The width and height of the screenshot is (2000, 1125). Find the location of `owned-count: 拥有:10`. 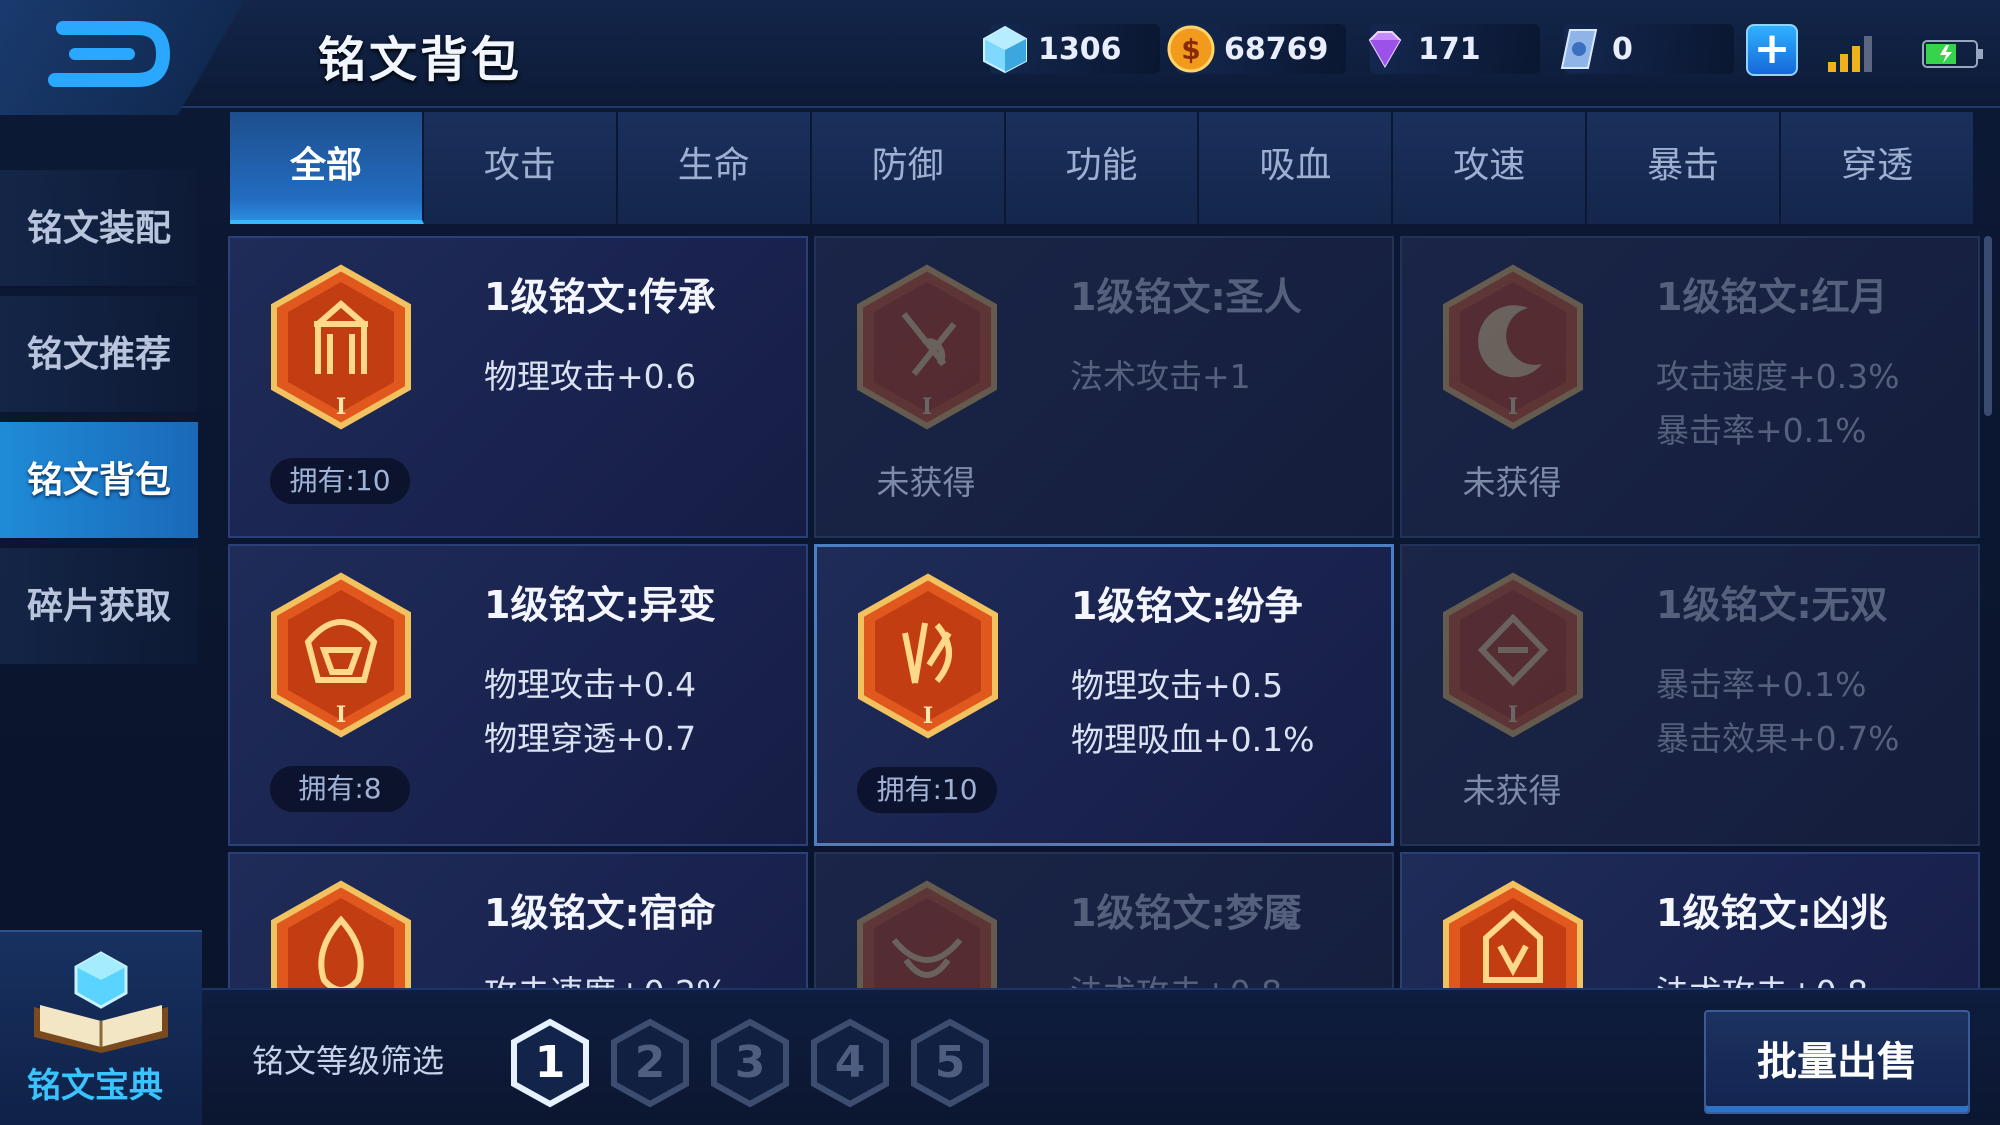

owned-count: 拥有:10 is located at coordinates (927, 790).